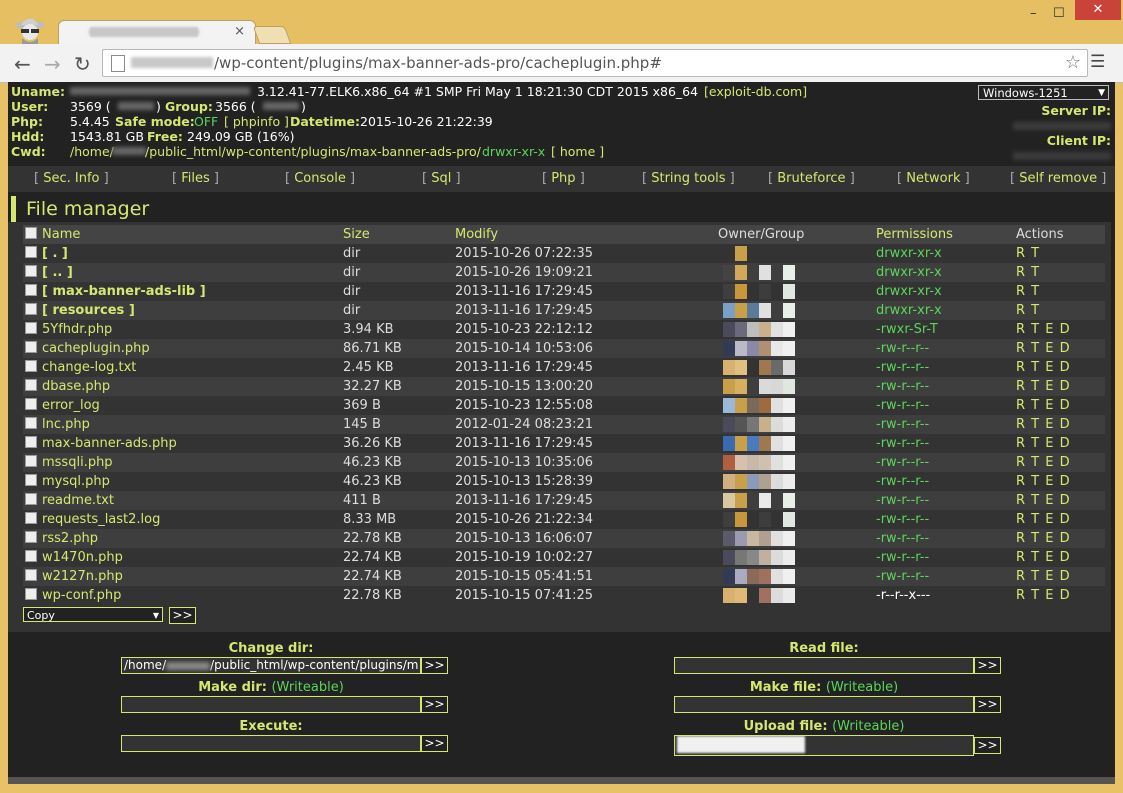 This screenshot has height=793, width=1123. What do you see at coordinates (183, 348) in the screenshot?
I see `file-name-cell: cacheplugin.php` at bounding box center [183, 348].